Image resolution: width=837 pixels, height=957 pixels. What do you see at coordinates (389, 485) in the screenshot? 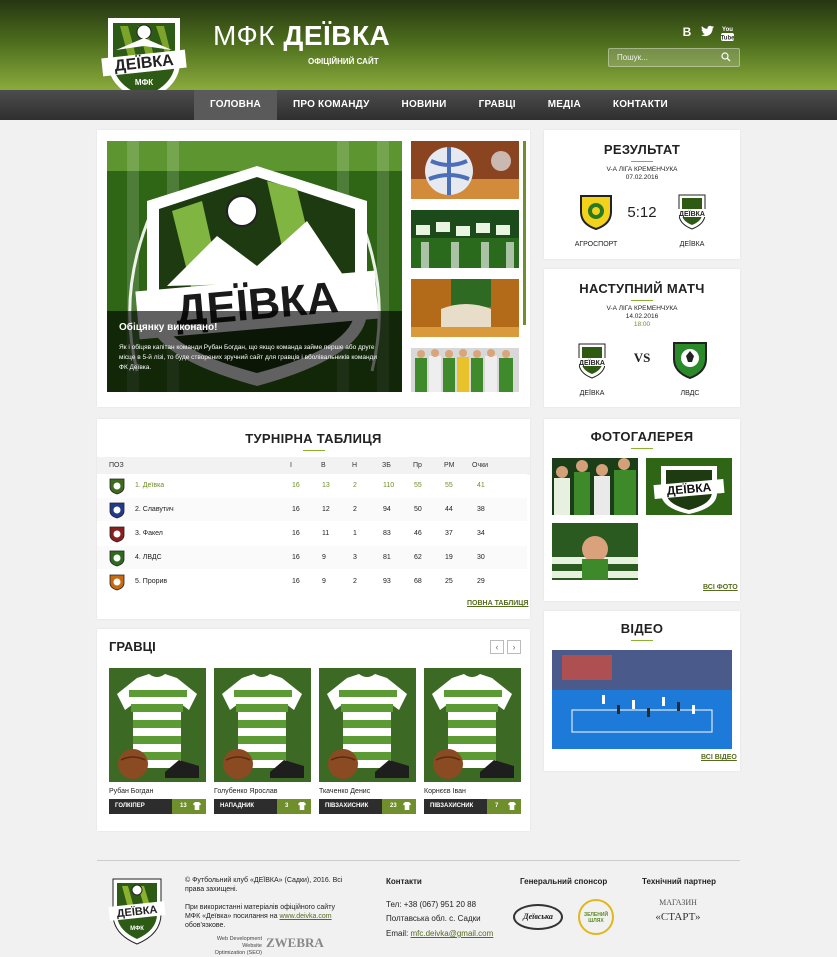
I see `team-stat-zb: 110` at bounding box center [389, 485].